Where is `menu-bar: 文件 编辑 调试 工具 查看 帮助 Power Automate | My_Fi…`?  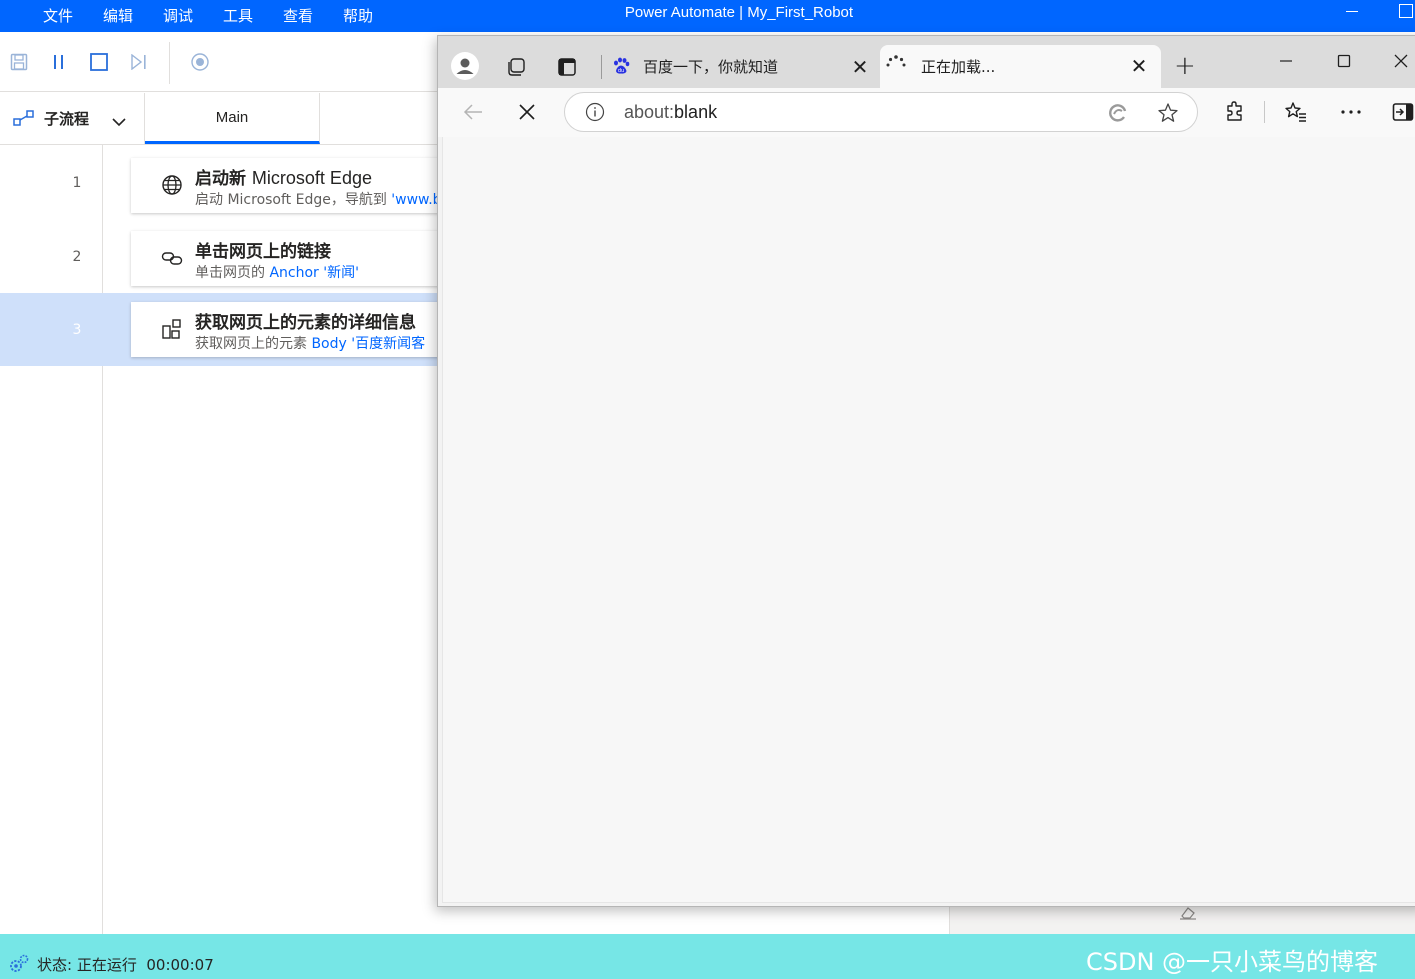
menu-bar: 文件 编辑 调试 工具 查看 帮助 Power Automate | My_Fi… is located at coordinates (707, 16).